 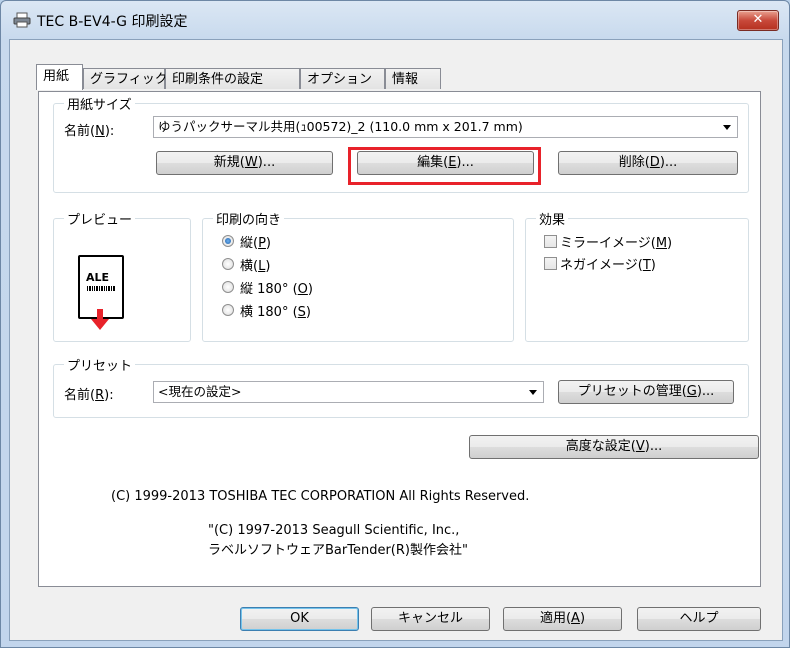 What do you see at coordinates (59, 77) in the screenshot?
I see `tab-paper: 用紙` at bounding box center [59, 77].